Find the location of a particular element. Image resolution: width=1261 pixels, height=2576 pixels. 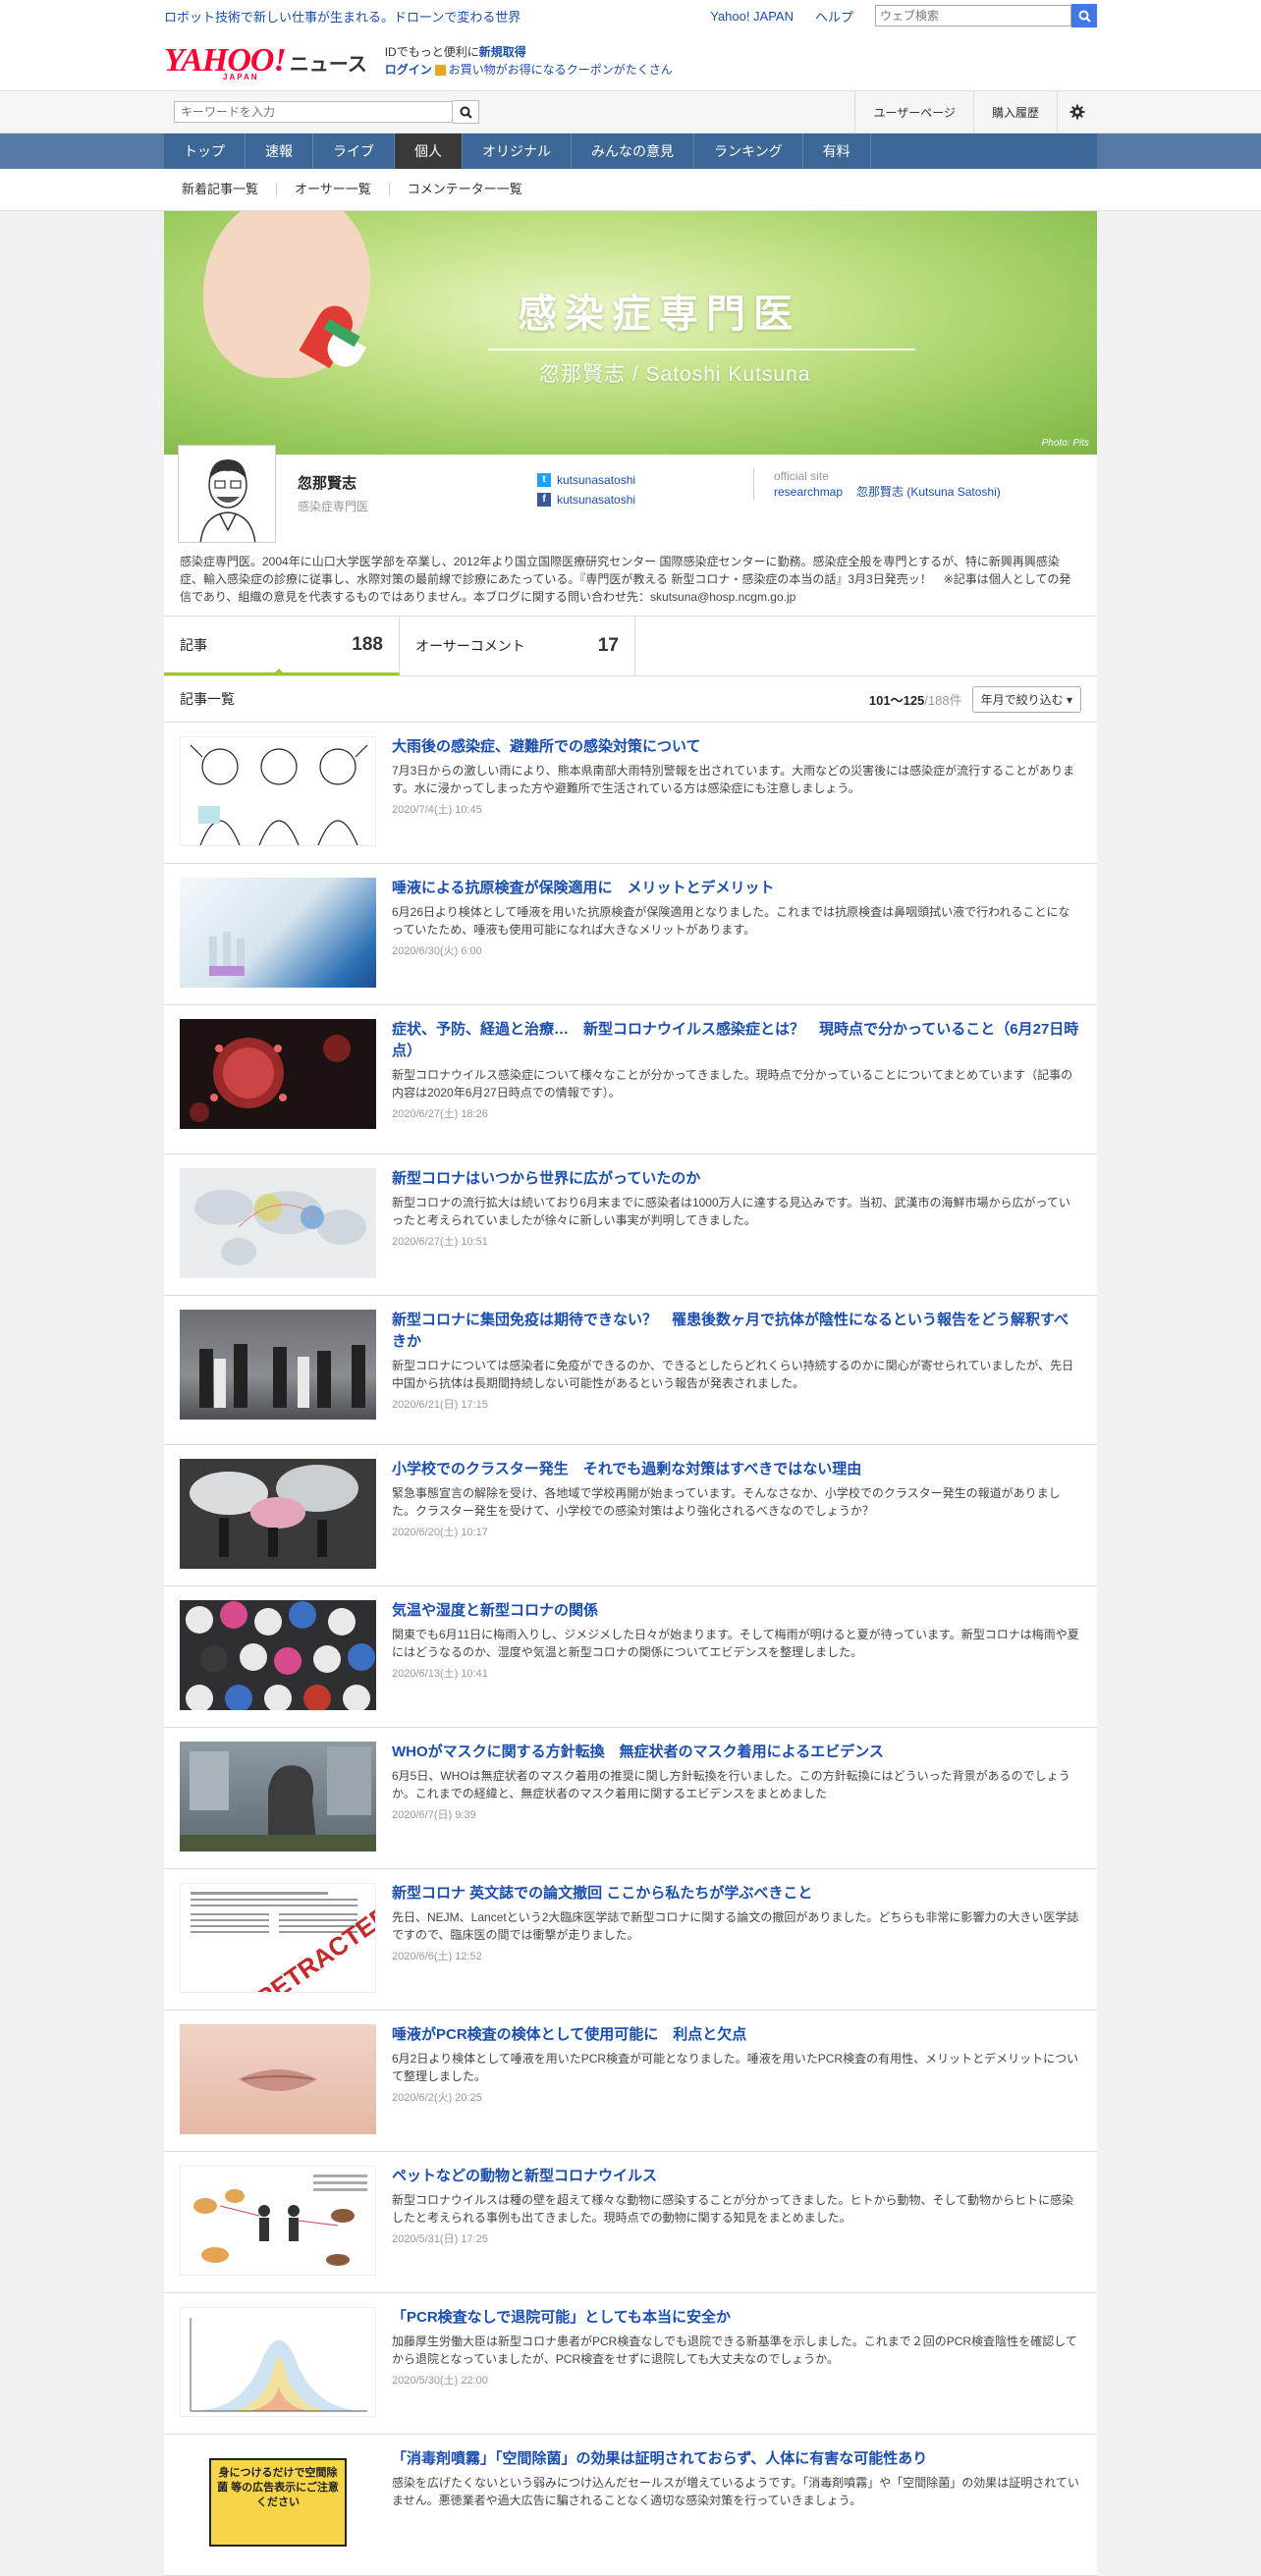

author-name: 忽那賢志 is located at coordinates (327, 483).